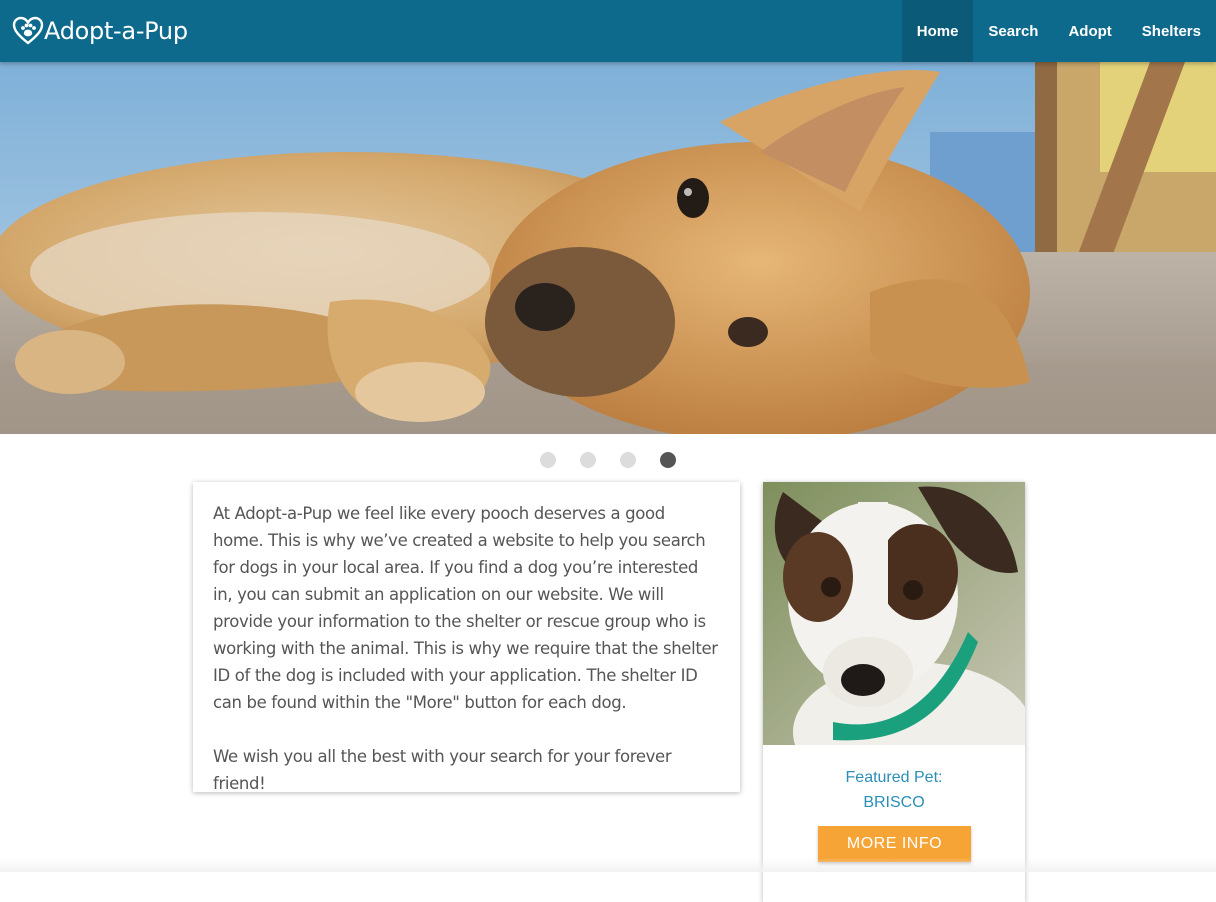  I want to click on brand-logo-link: Adopt-a-Pup, so click(100, 31).